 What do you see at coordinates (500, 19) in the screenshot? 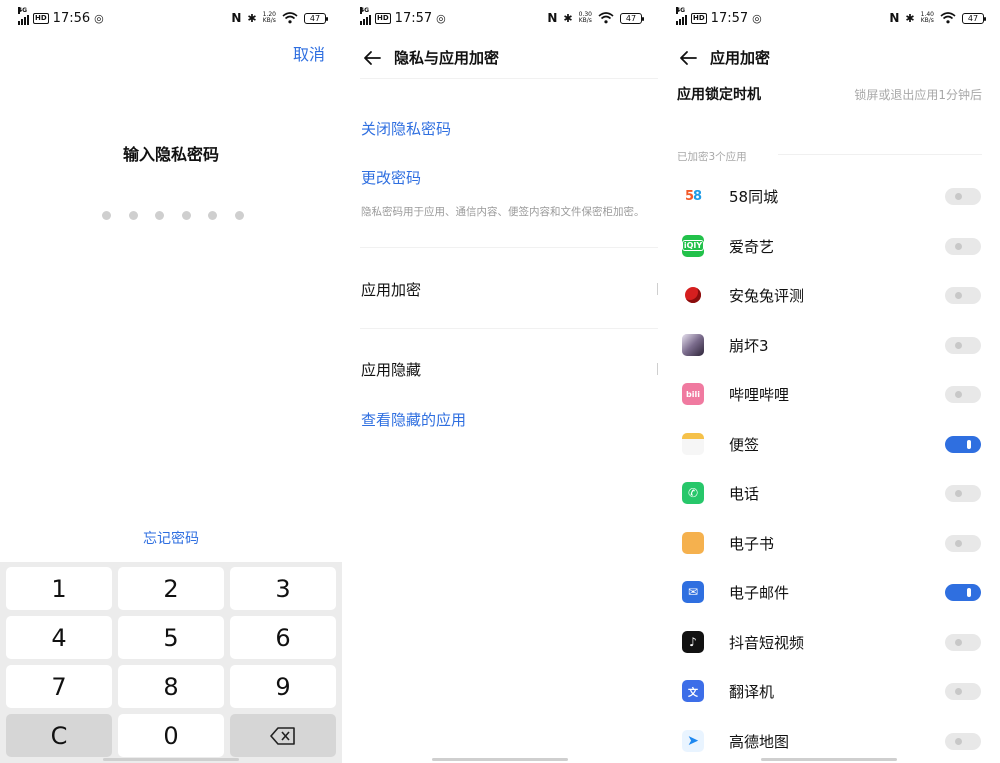
I see `status-bar: 4G HD 17:57 ◎ N ✱ 0.30 KB/s 47` at bounding box center [500, 19].